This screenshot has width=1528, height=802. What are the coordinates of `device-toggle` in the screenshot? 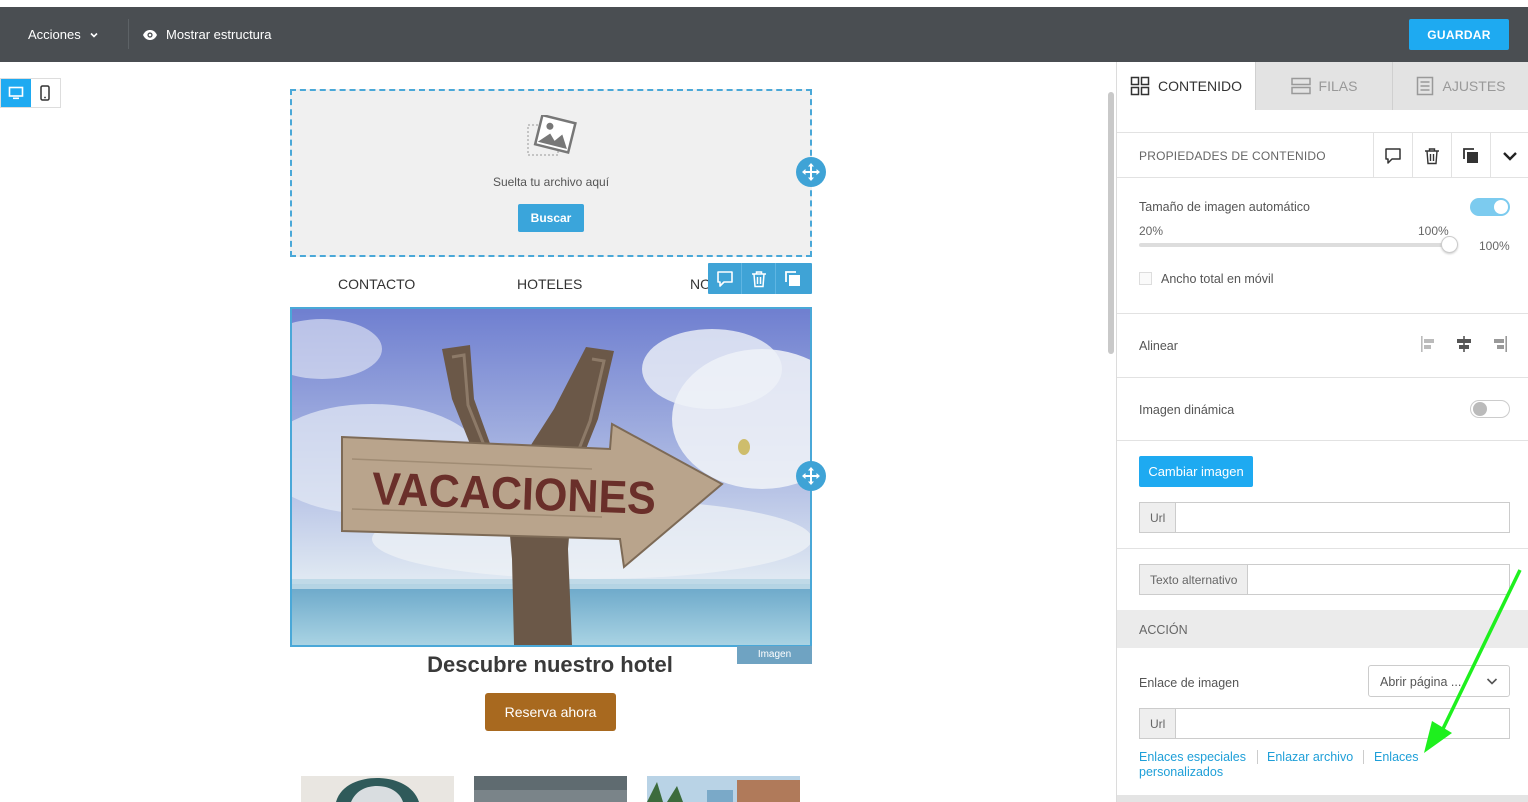 It's located at (30, 93).